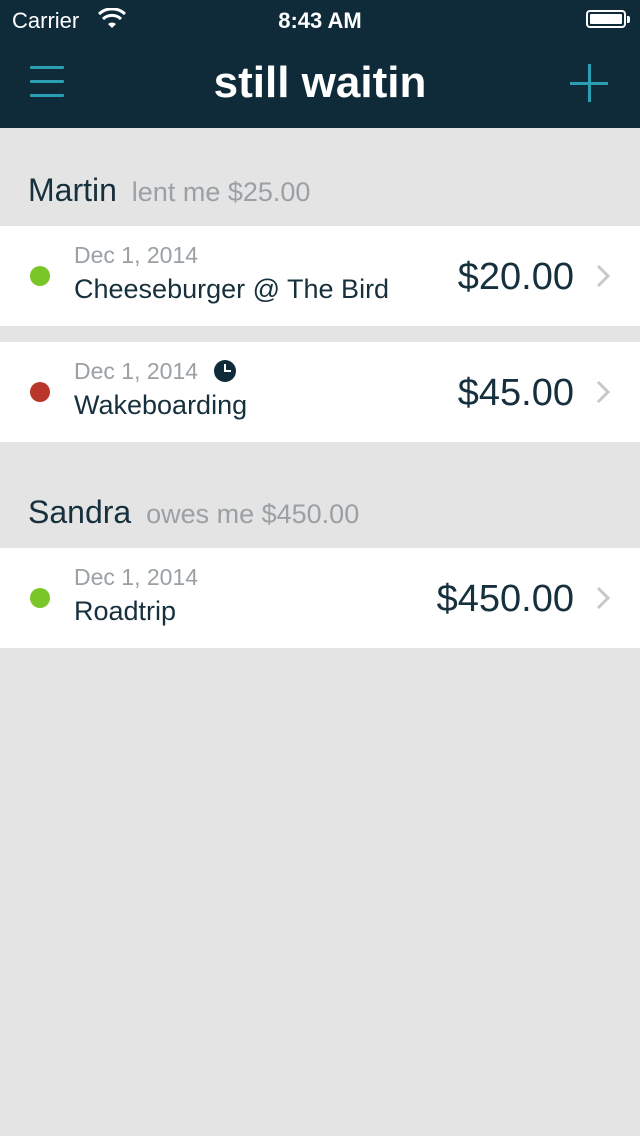  I want to click on group-summary: owes me $450.00, so click(253, 514).